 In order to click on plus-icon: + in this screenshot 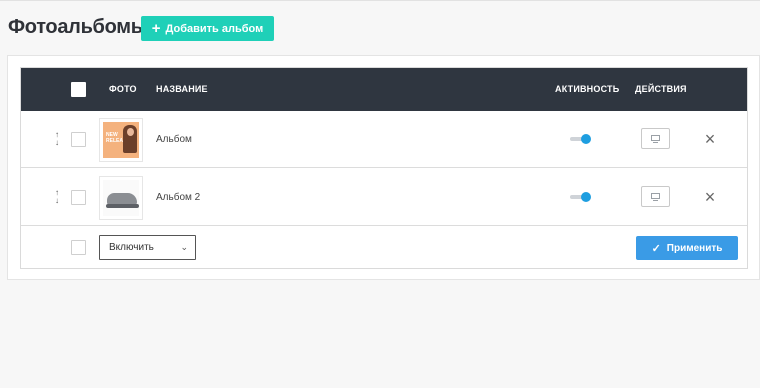, I will do `click(156, 28)`.